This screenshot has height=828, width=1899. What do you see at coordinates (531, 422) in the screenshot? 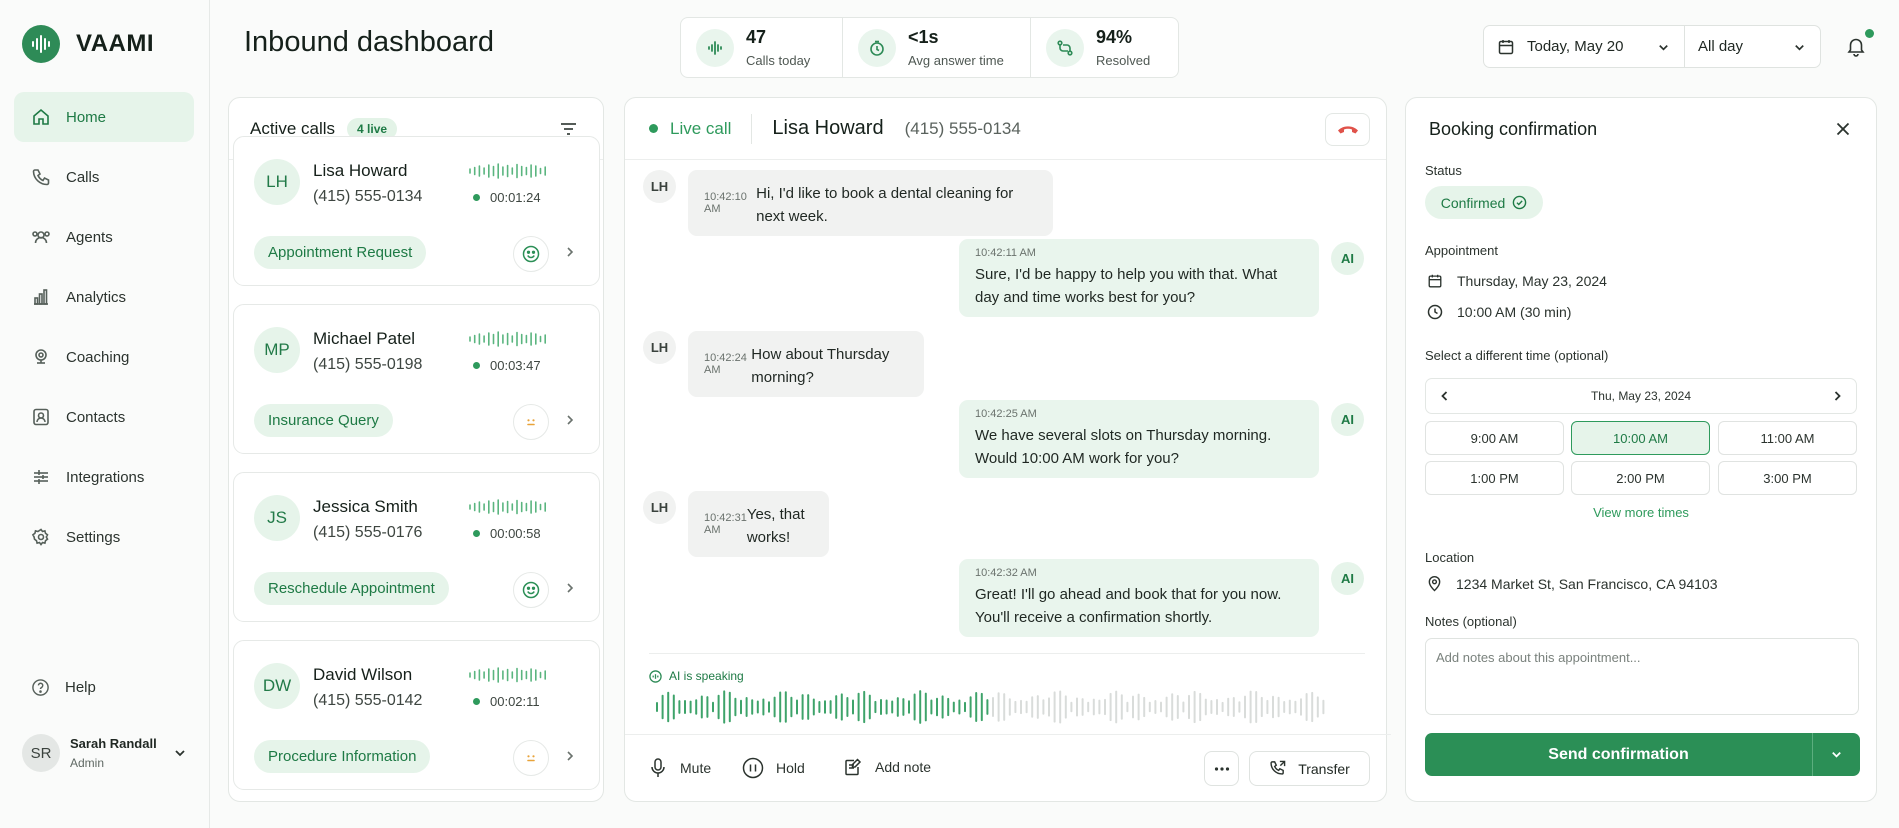
I see `neutral-face-icon` at bounding box center [531, 422].